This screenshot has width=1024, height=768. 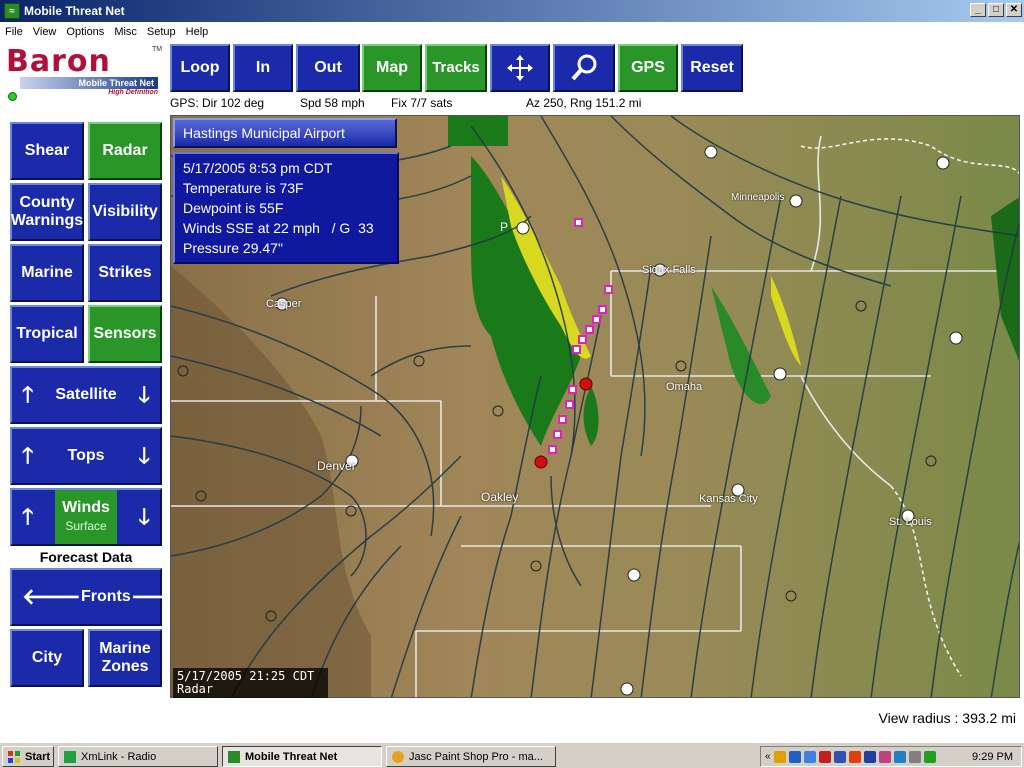 I want to click on task-mobile-threat-net: Mobile Threat Net, so click(x=302, y=756).